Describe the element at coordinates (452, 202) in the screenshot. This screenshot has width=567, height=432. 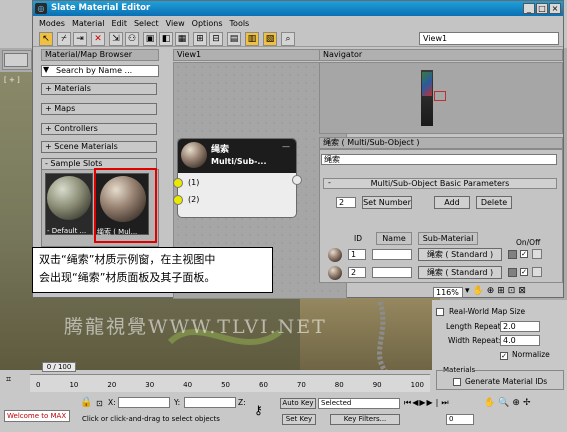
I see `add-button: Add` at that location.